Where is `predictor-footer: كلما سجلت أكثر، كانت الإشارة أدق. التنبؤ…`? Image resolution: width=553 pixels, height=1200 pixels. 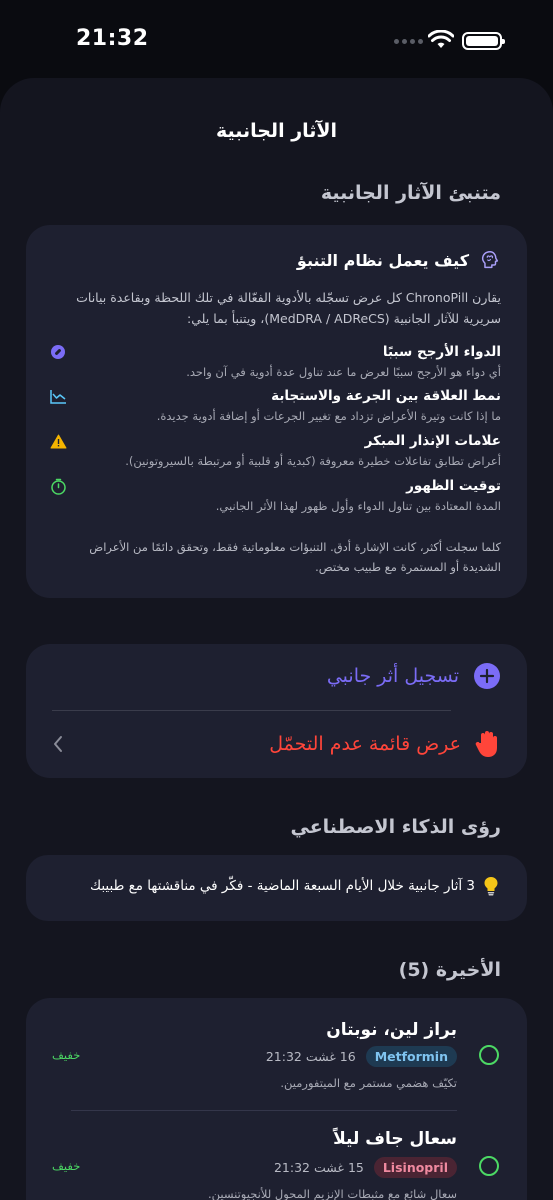
predictor-footer: كلما سجلت أكثر، كانت الإشارة أدق. التنبؤ… is located at coordinates (295, 557).